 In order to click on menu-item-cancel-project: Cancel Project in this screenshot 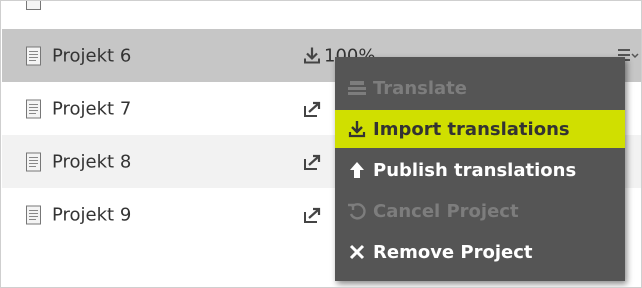, I will do `click(480, 211)`.